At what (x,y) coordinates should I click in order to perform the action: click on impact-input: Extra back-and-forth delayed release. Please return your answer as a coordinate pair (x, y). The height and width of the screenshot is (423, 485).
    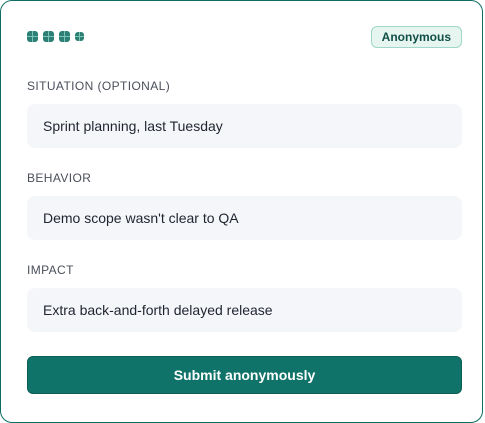
    Looking at the image, I should click on (244, 310).